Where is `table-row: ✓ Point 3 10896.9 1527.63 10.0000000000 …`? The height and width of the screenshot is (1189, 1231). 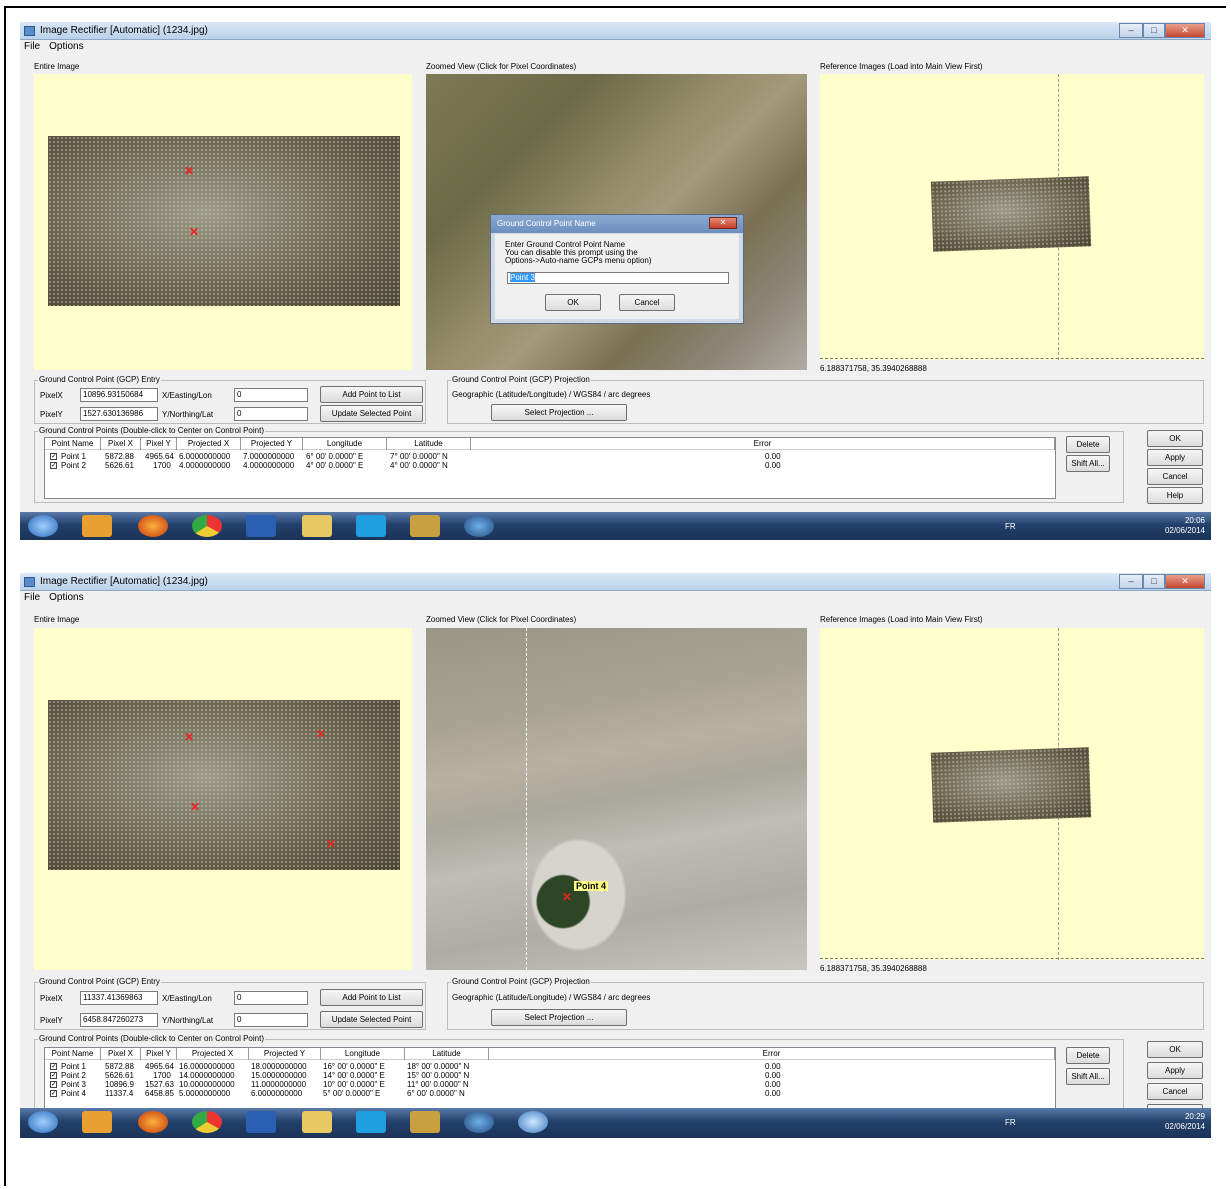
table-row: ✓ Point 3 10896.9 1527.63 10.0000000000 … is located at coordinates (550, 1084).